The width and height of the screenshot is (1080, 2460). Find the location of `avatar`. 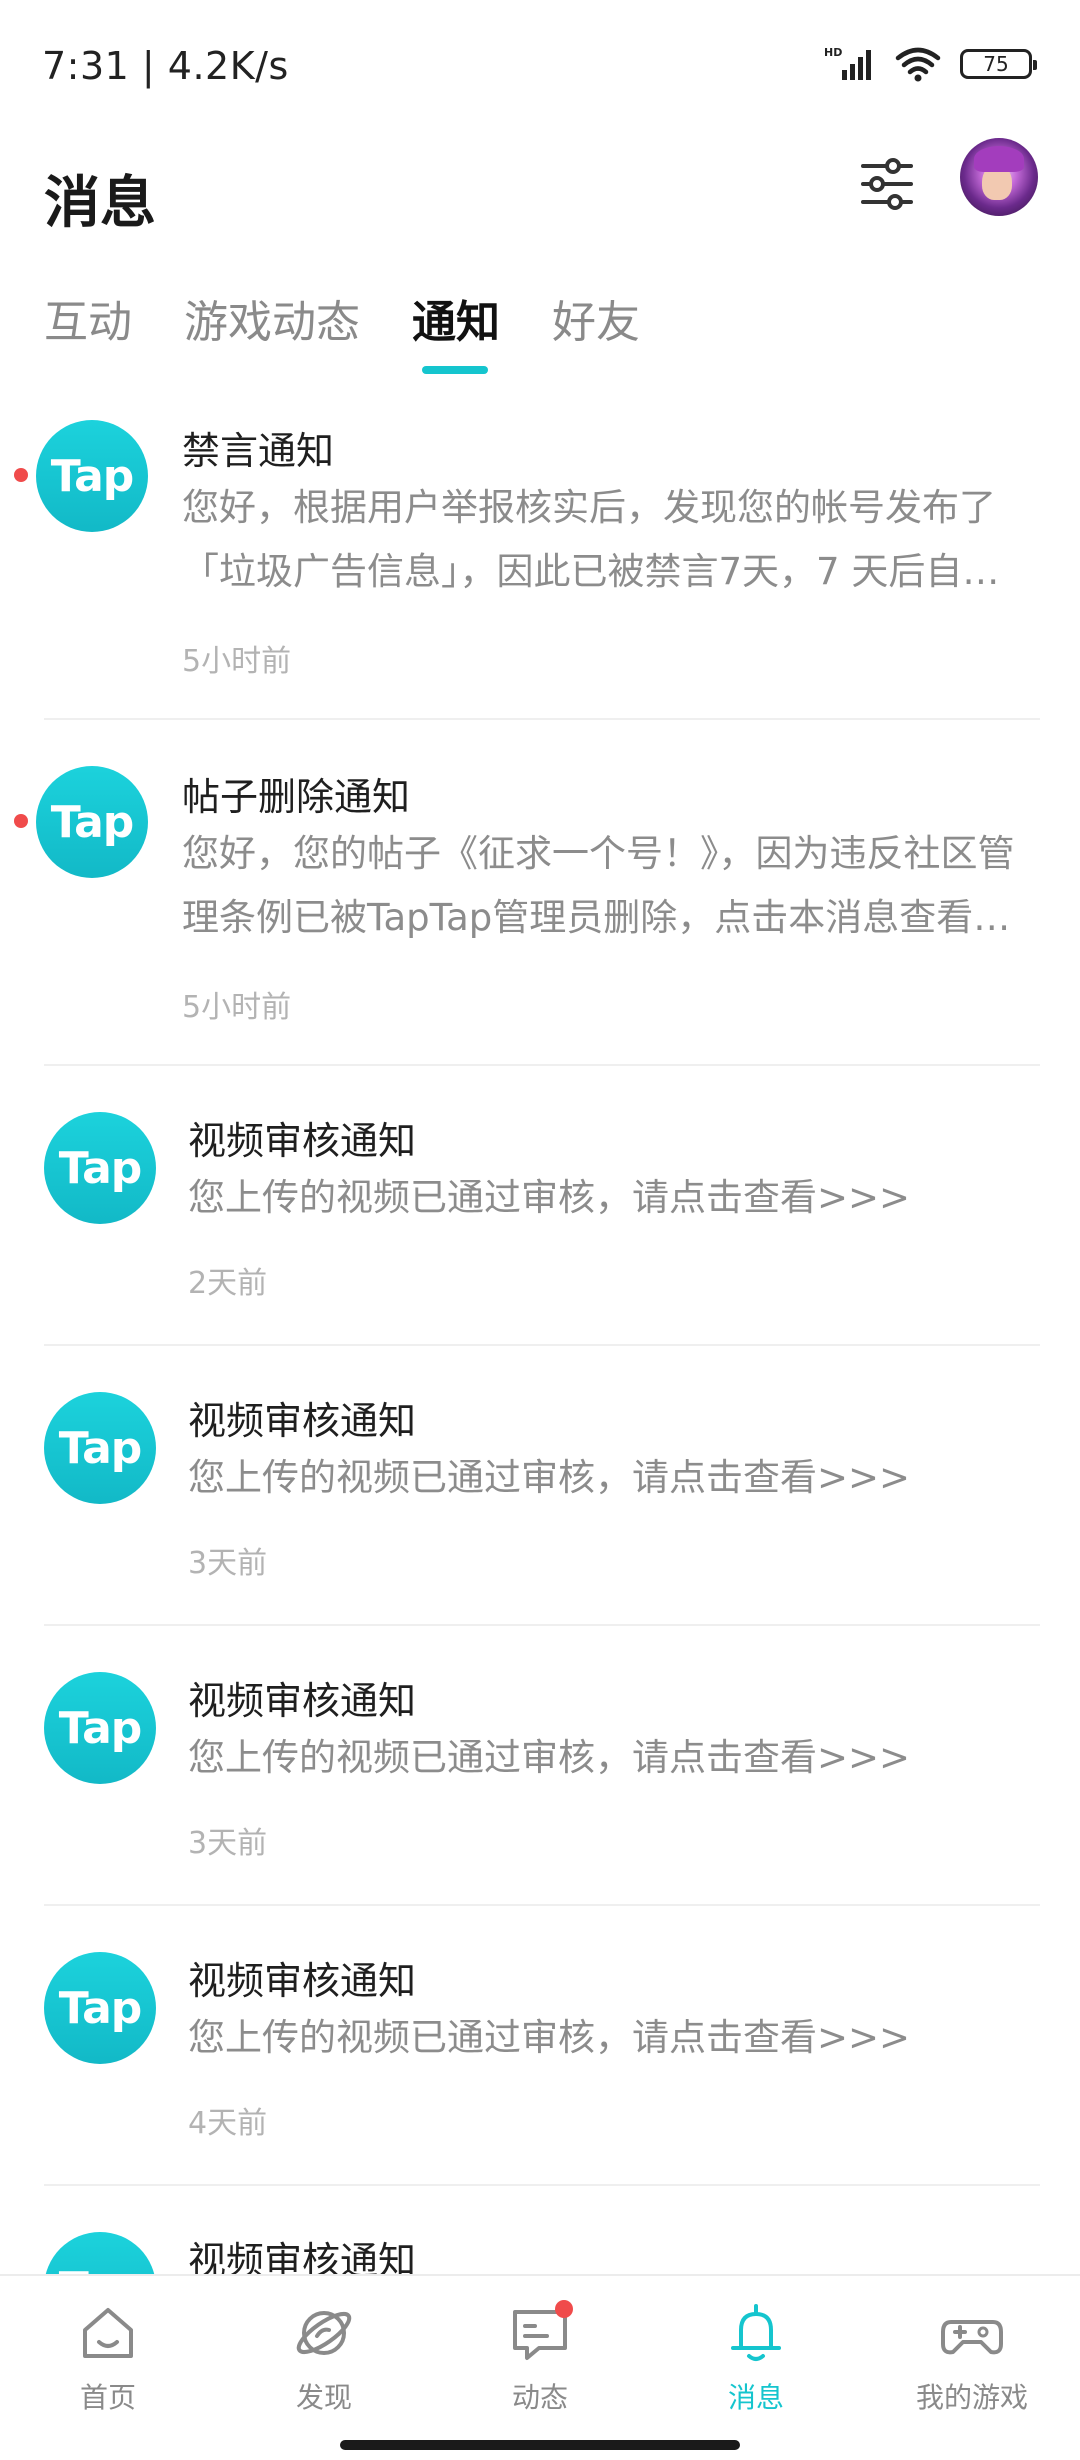

avatar is located at coordinates (999, 177).